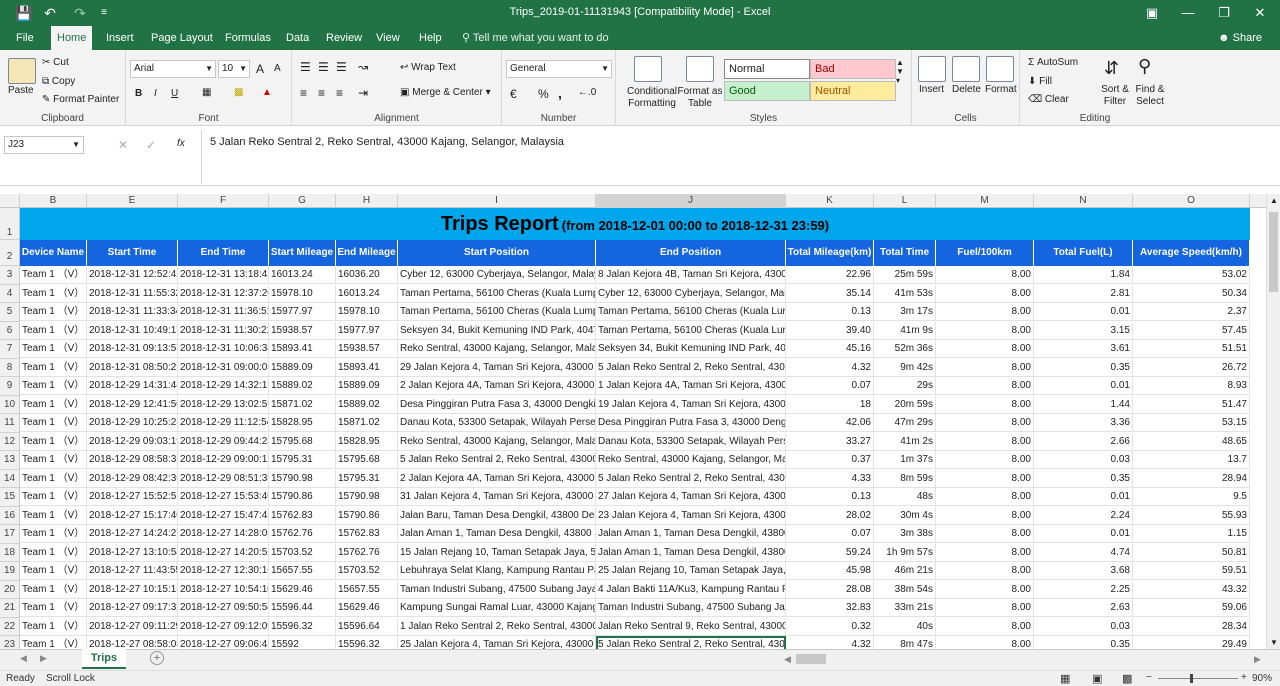  What do you see at coordinates (905, 253) in the screenshot?
I see `table-header-cell: Total Time` at bounding box center [905, 253].